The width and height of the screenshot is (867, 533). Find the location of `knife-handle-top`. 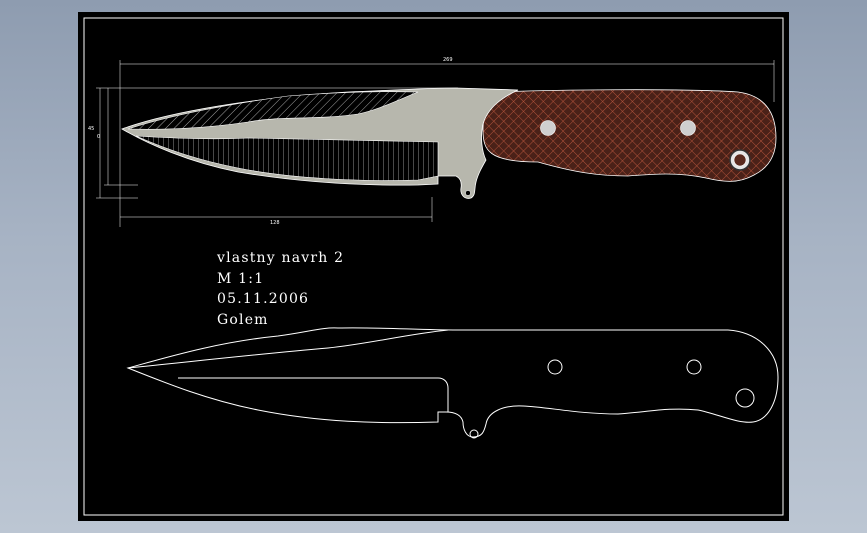

knife-handle-top is located at coordinates (629, 135).